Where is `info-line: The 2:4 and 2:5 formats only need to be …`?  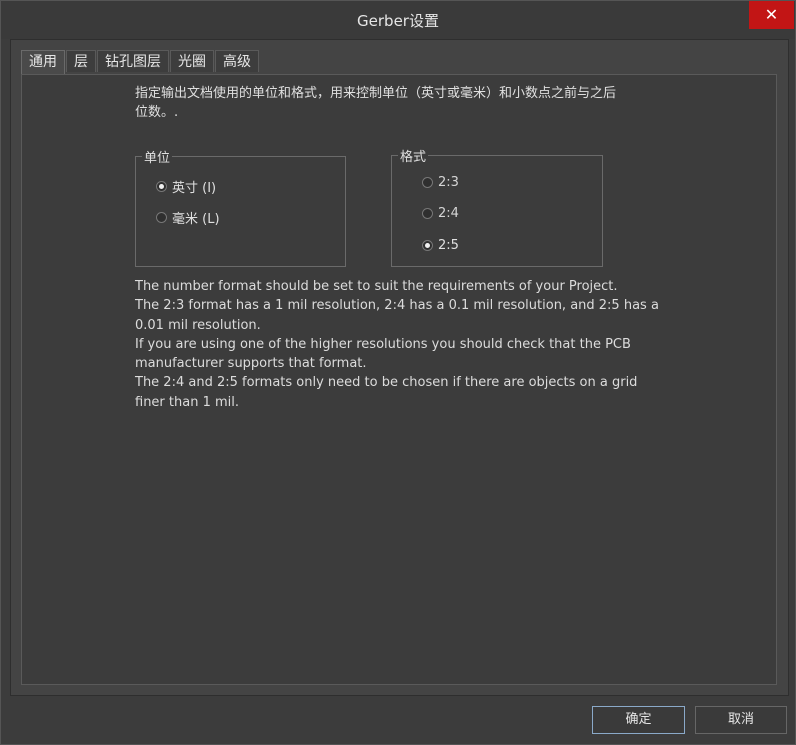 info-line: The 2:4 and 2:5 formats only need to be … is located at coordinates (386, 383).